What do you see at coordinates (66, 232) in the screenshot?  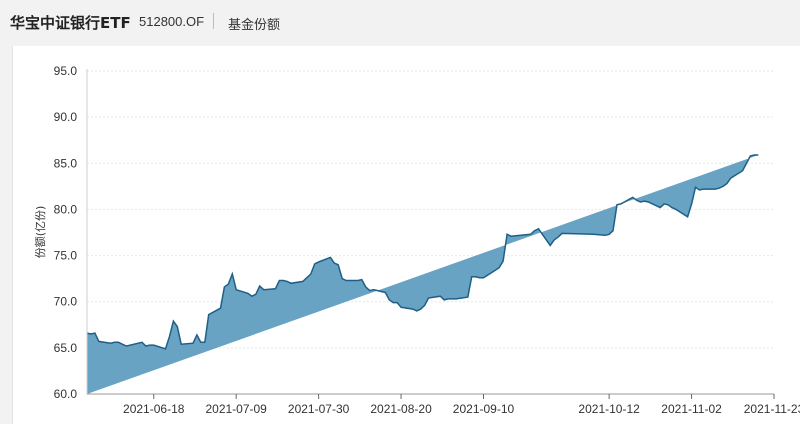 I see `y-tick-labels: 60.0 65.0 70.0 75.0 80.0 85.0 90.0 95.0` at bounding box center [66, 232].